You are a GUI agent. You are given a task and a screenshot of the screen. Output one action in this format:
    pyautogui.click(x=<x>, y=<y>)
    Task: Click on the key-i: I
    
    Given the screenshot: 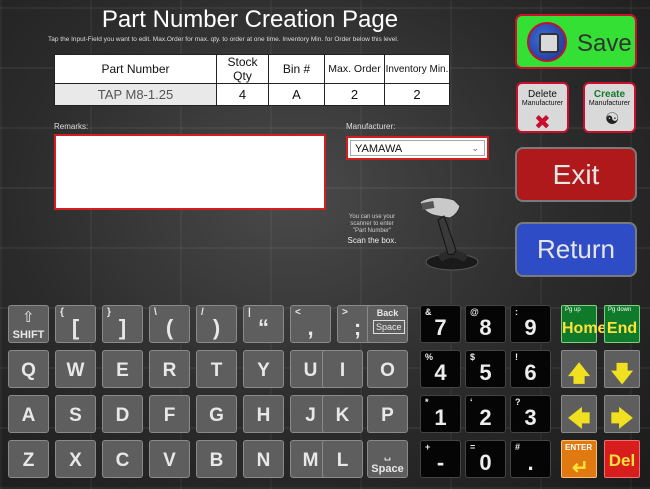 What is the action you would take?
    pyautogui.click(x=342, y=369)
    